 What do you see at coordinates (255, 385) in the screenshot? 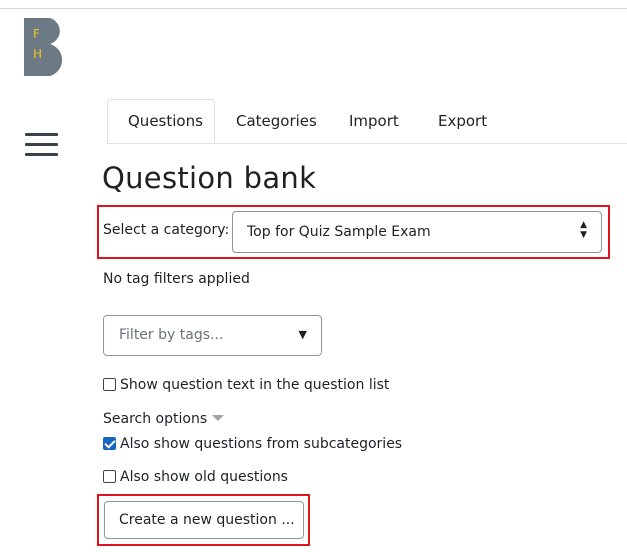
I see `show-question-text-label: Show question text in the question list` at bounding box center [255, 385].